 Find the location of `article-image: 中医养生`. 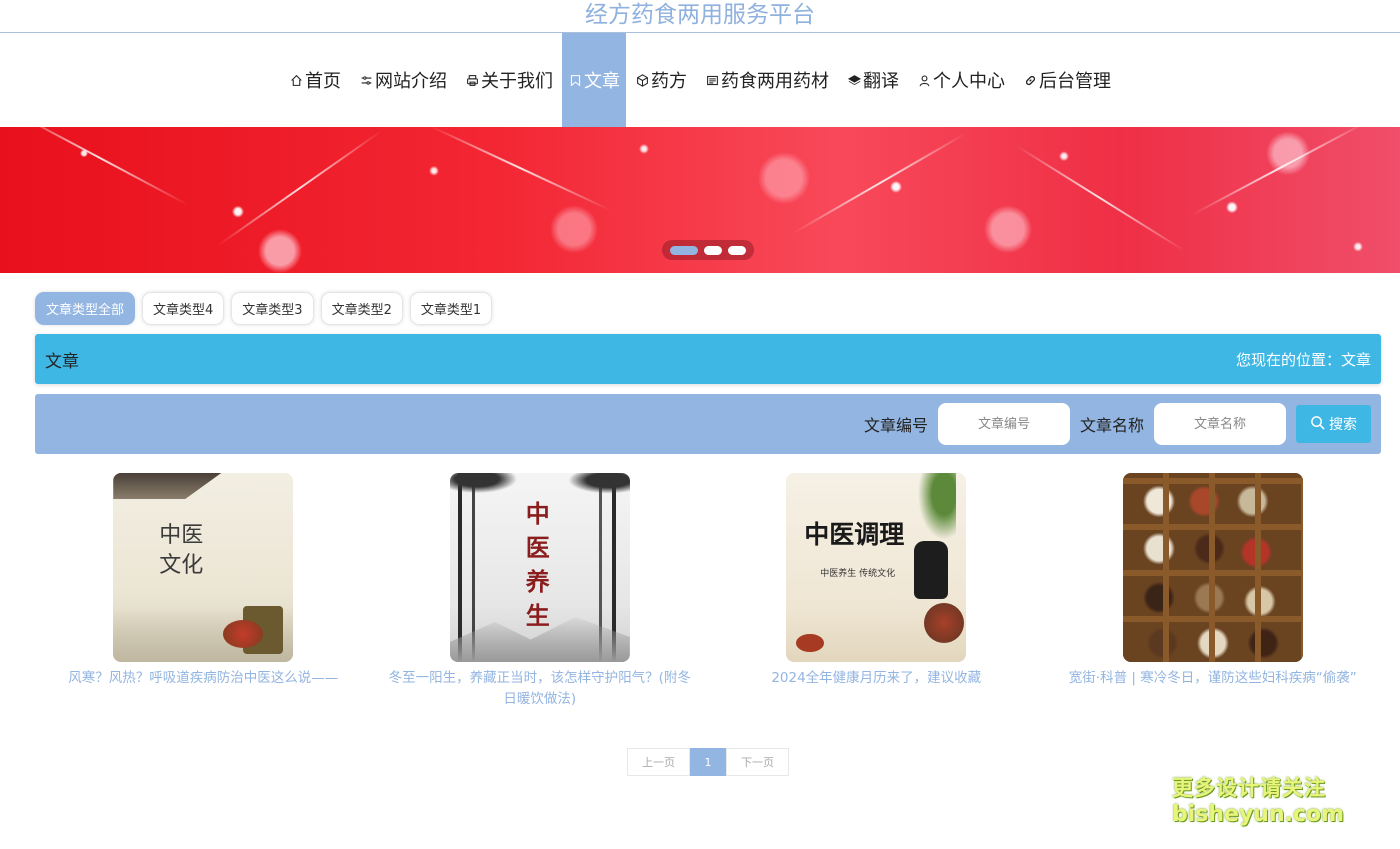

article-image: 中医养生 is located at coordinates (539, 567).